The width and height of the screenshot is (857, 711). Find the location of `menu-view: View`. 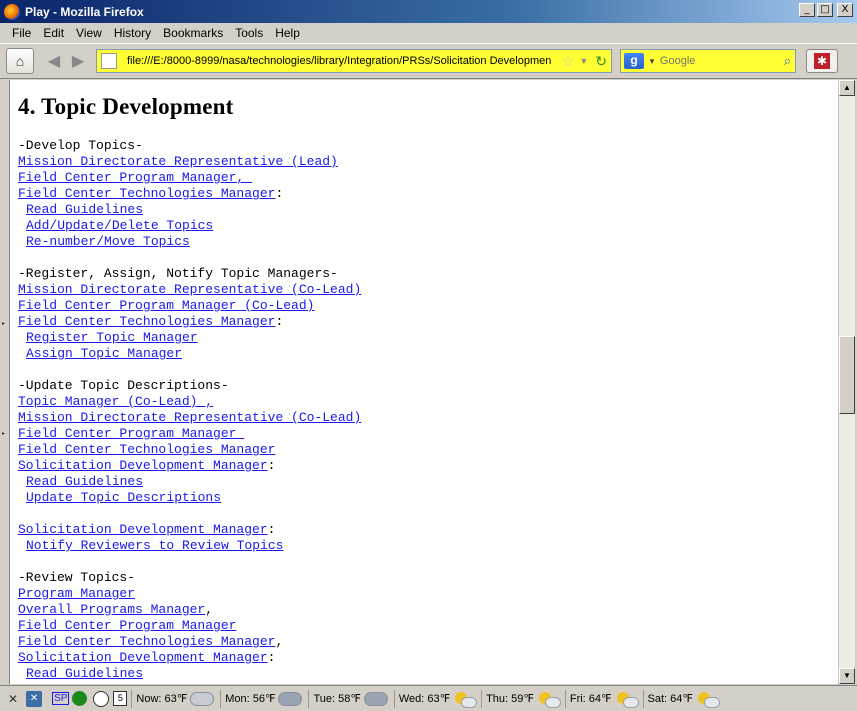

menu-view: View is located at coordinates (89, 33).